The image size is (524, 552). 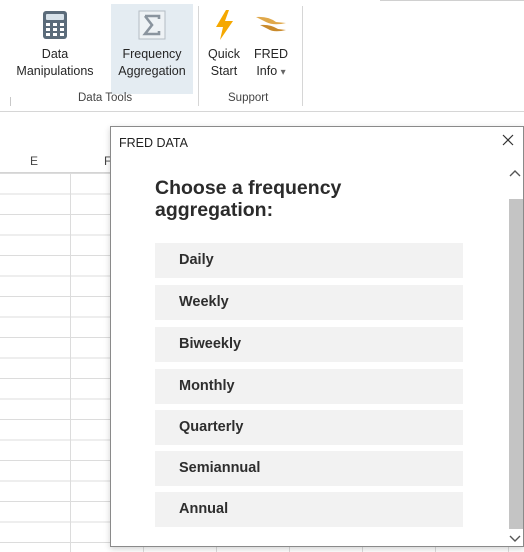 What do you see at coordinates (515, 539) in the screenshot?
I see `chevron-down-icon` at bounding box center [515, 539].